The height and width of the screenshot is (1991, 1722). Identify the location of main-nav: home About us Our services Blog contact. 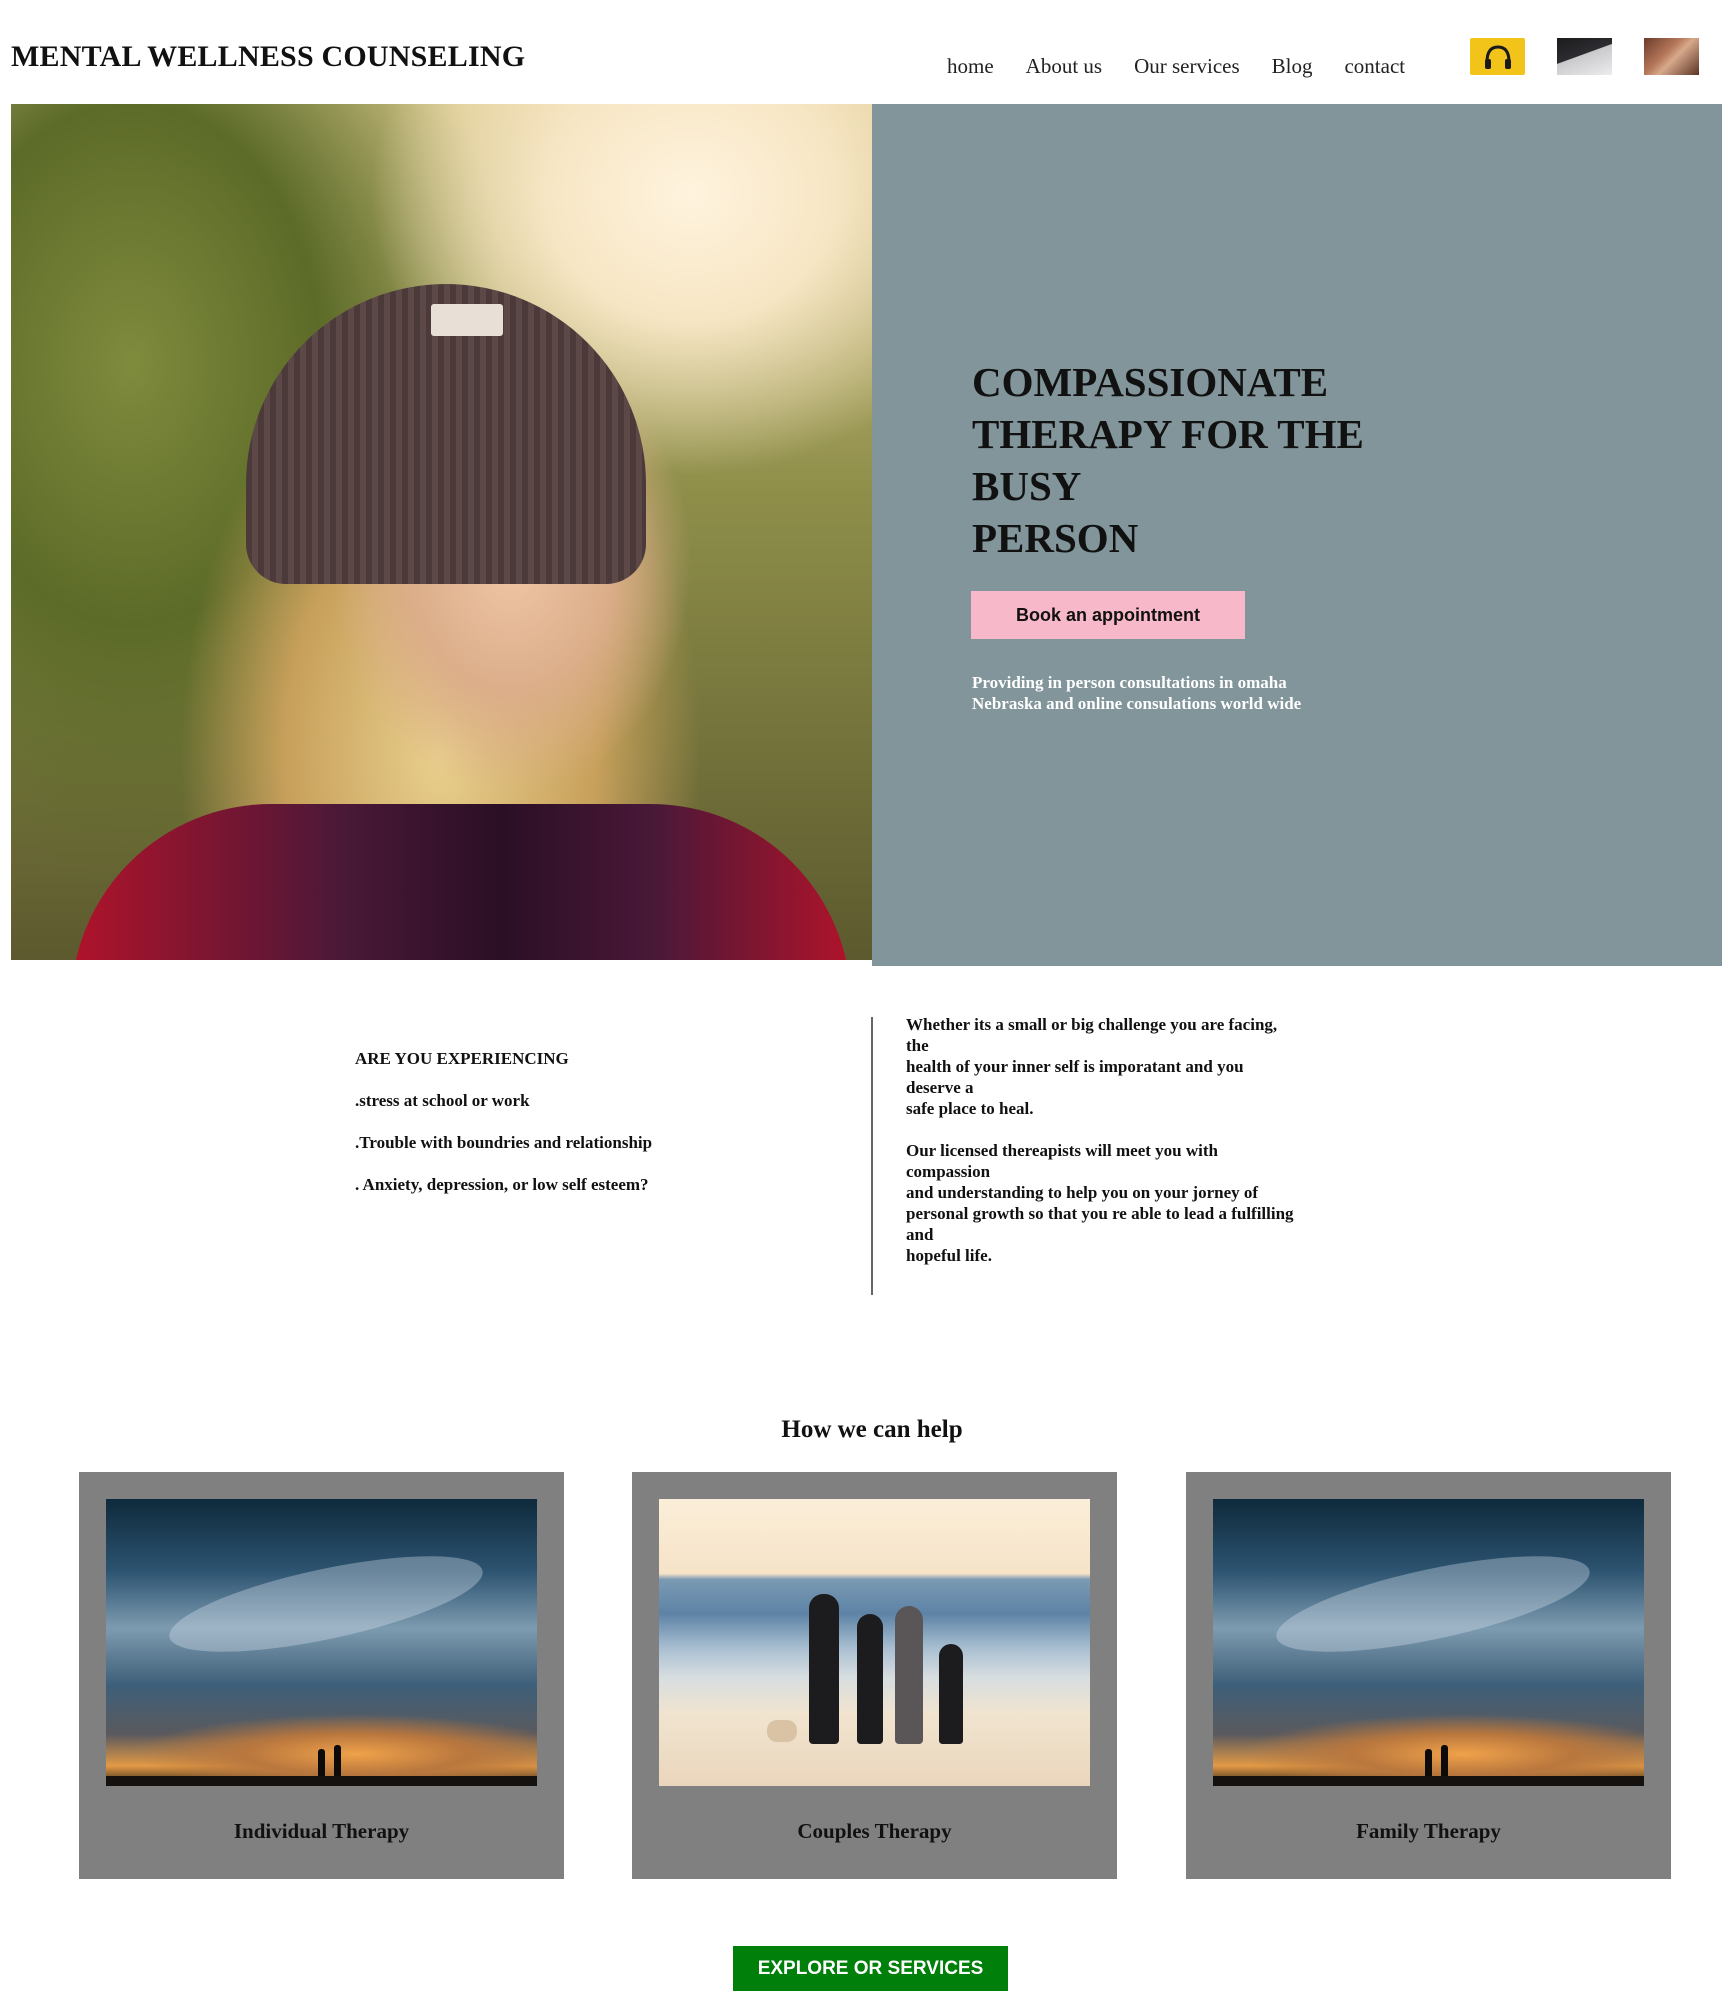
(1176, 66).